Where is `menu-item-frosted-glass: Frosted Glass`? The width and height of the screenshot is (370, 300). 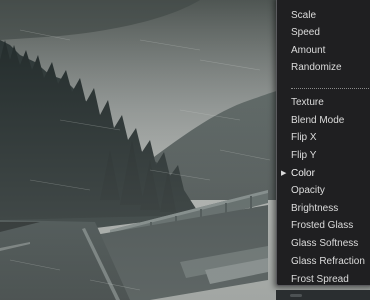
menu-item-frosted-glass: Frosted Glass is located at coordinates (323, 225).